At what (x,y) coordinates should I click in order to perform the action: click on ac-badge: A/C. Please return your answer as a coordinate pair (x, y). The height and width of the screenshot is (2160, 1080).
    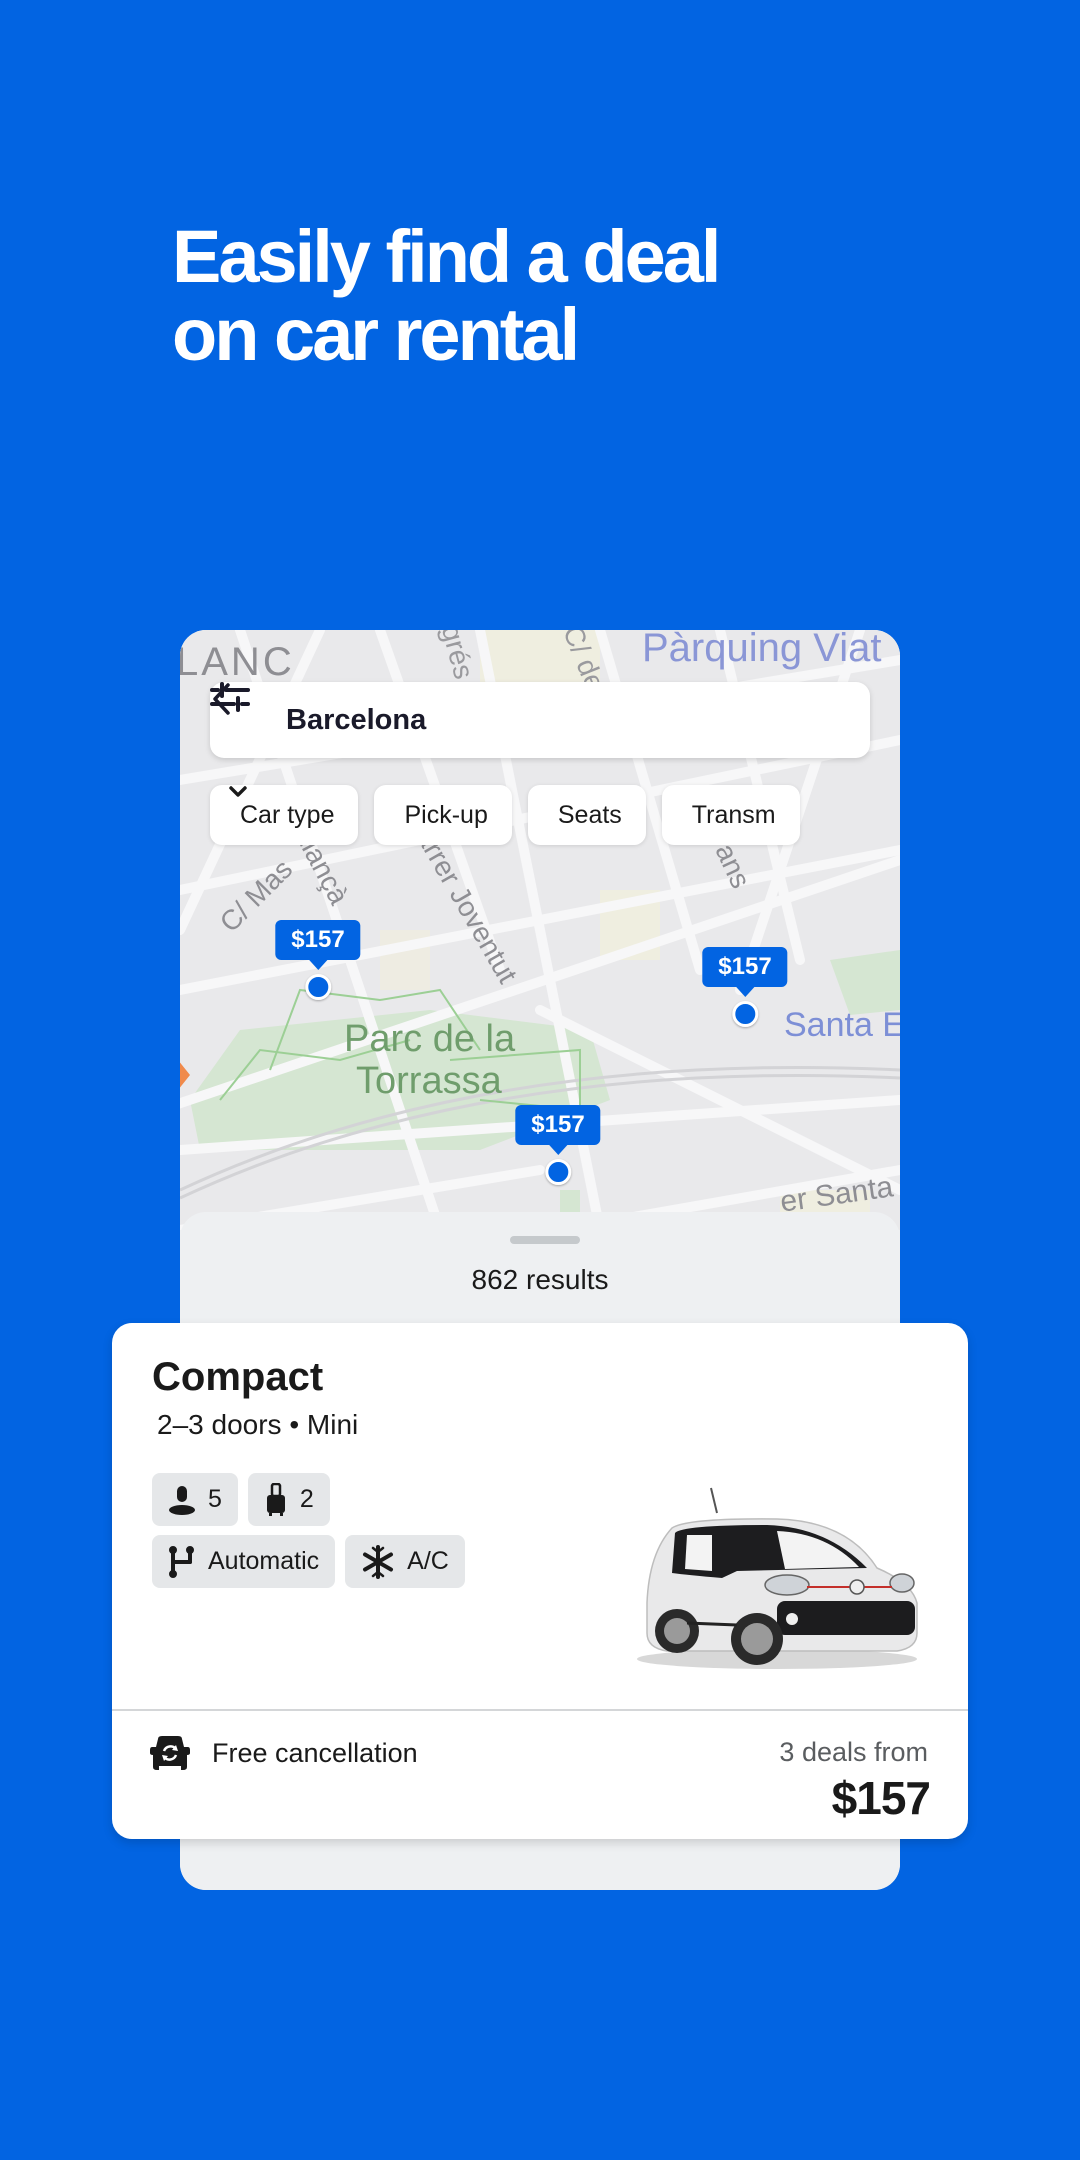
    Looking at the image, I should click on (405, 1561).